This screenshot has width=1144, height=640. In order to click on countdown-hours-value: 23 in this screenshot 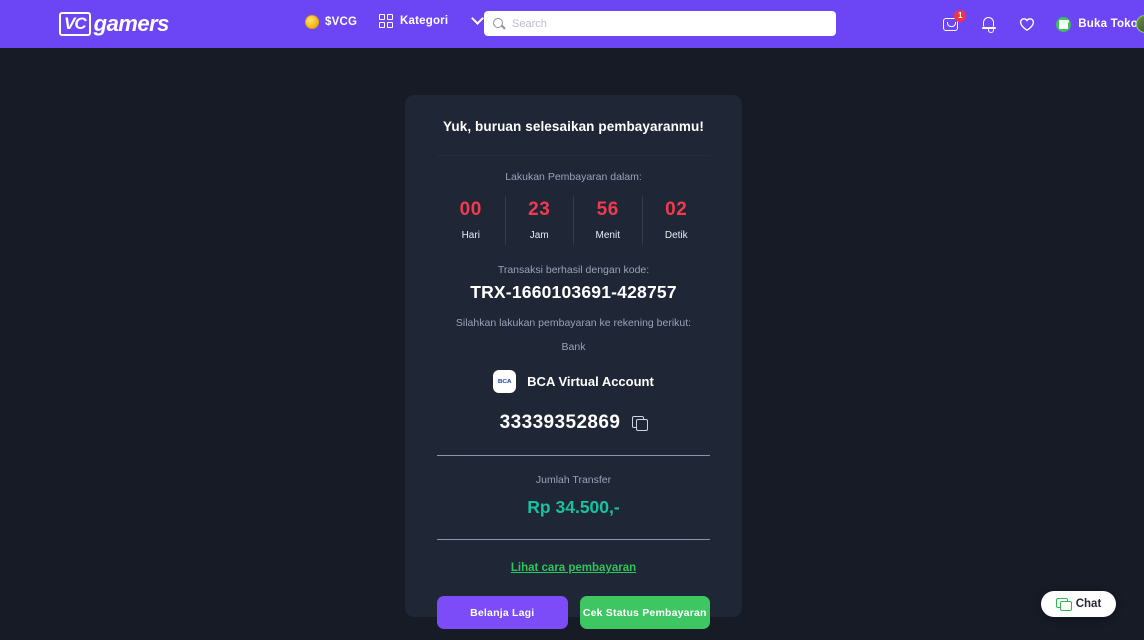, I will do `click(539, 209)`.